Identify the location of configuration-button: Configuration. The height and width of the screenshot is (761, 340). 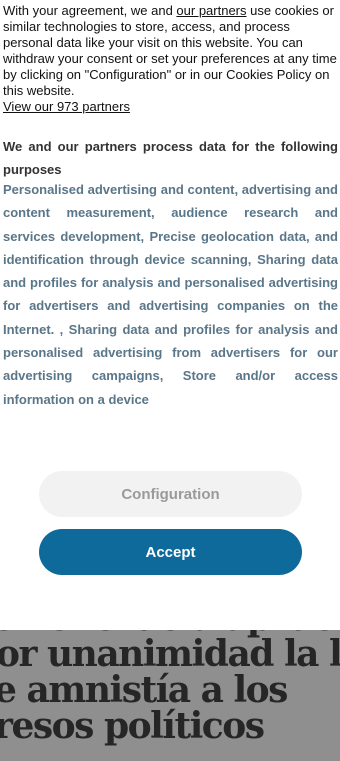
(170, 494).